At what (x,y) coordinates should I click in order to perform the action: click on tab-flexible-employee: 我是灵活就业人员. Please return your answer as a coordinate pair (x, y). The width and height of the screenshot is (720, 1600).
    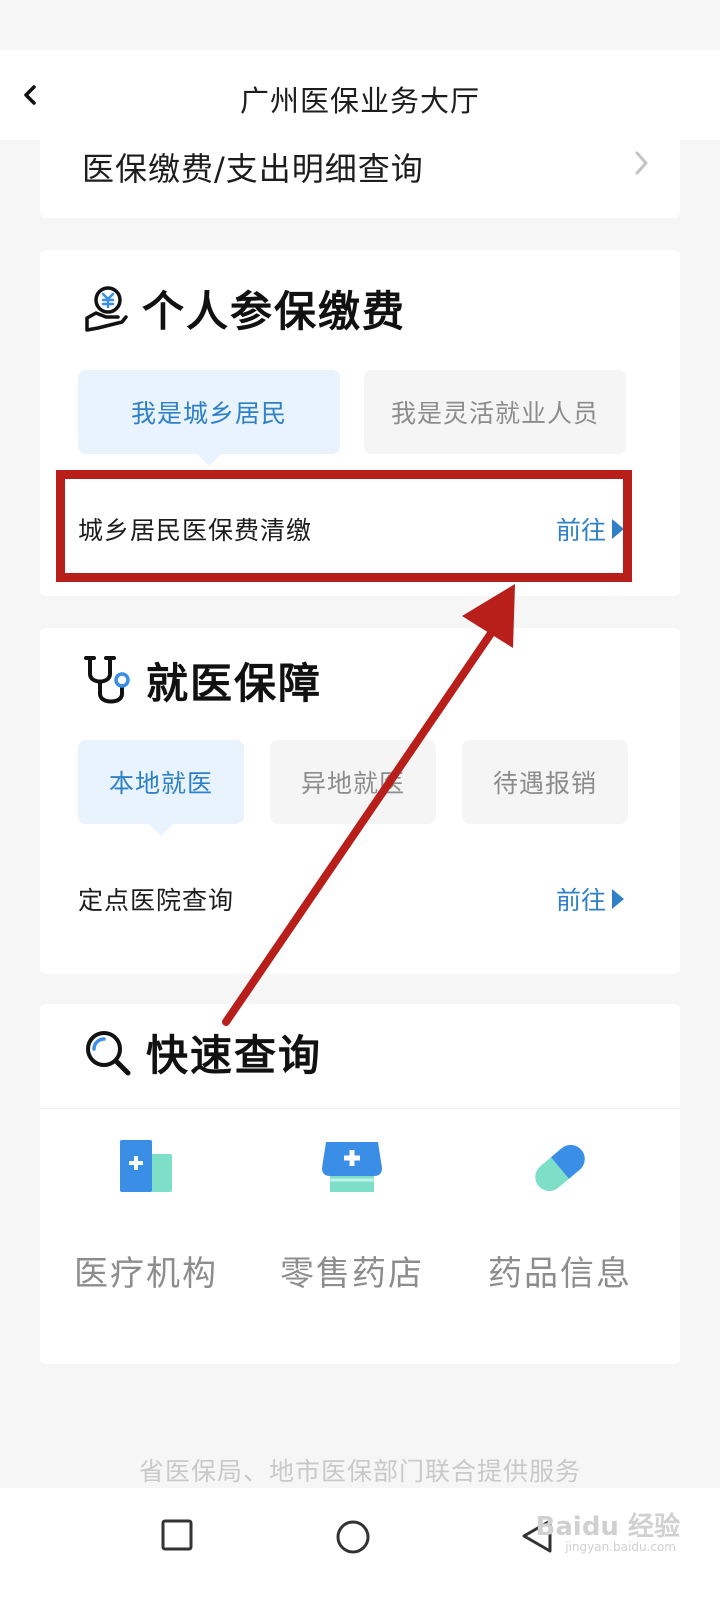
    Looking at the image, I should click on (495, 412).